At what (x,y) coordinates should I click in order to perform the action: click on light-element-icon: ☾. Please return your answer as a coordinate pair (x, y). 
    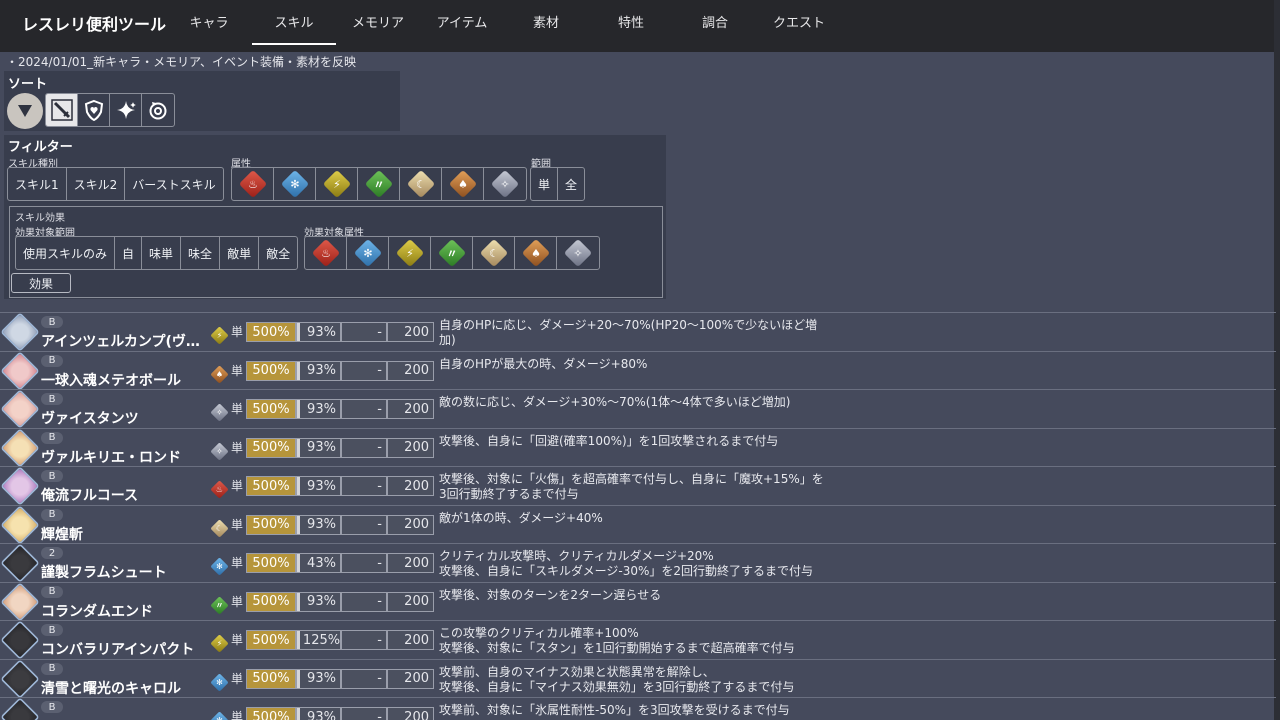
    Looking at the image, I should click on (219, 528).